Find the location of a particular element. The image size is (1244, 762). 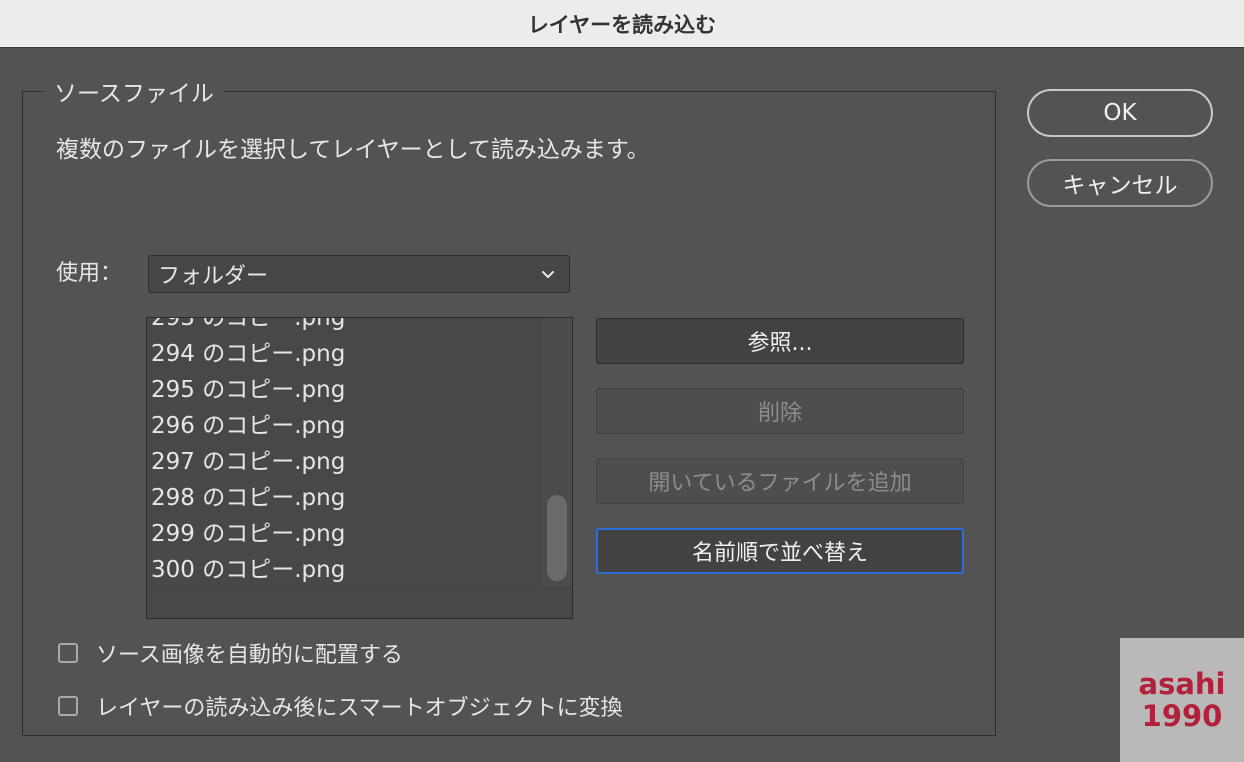

vertical-scrollbar is located at coordinates (556, 453).